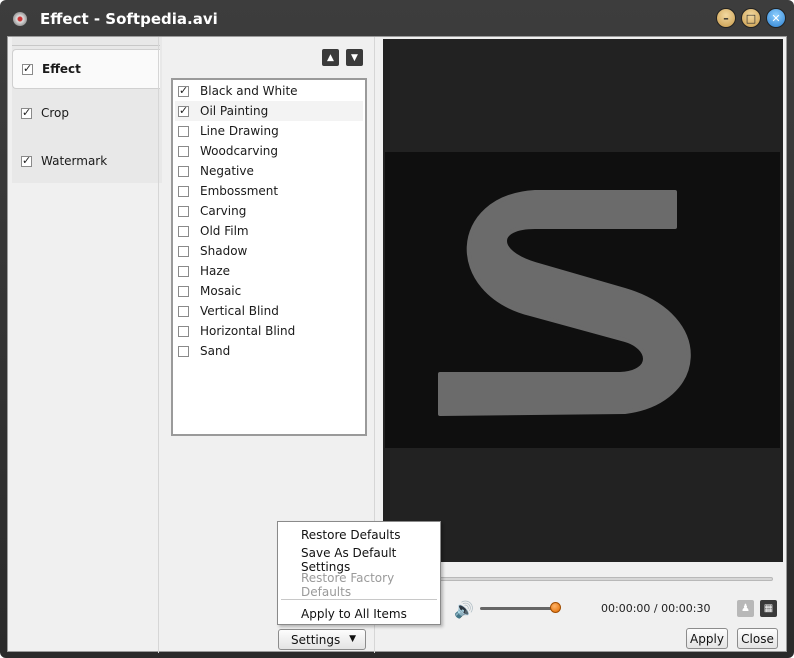 Image resolution: width=794 pixels, height=658 pixels. Describe the element at coordinates (61, 69) in the screenshot. I see `nav-item-label: Effect` at that location.